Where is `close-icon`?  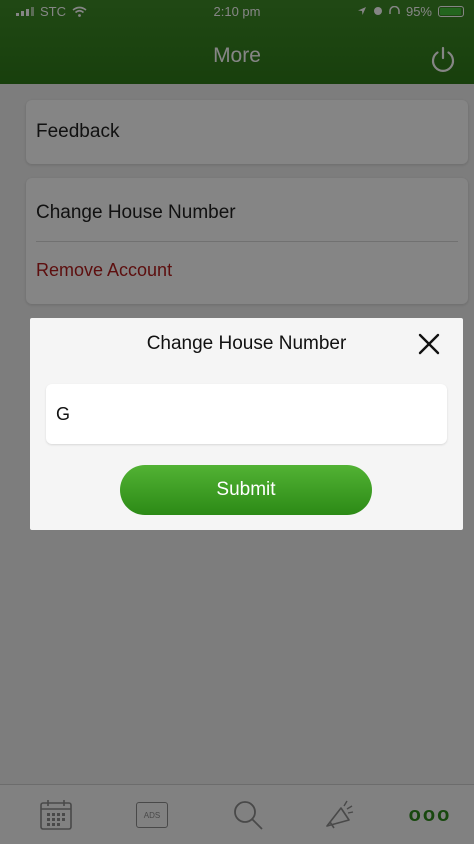
close-icon is located at coordinates (429, 344).